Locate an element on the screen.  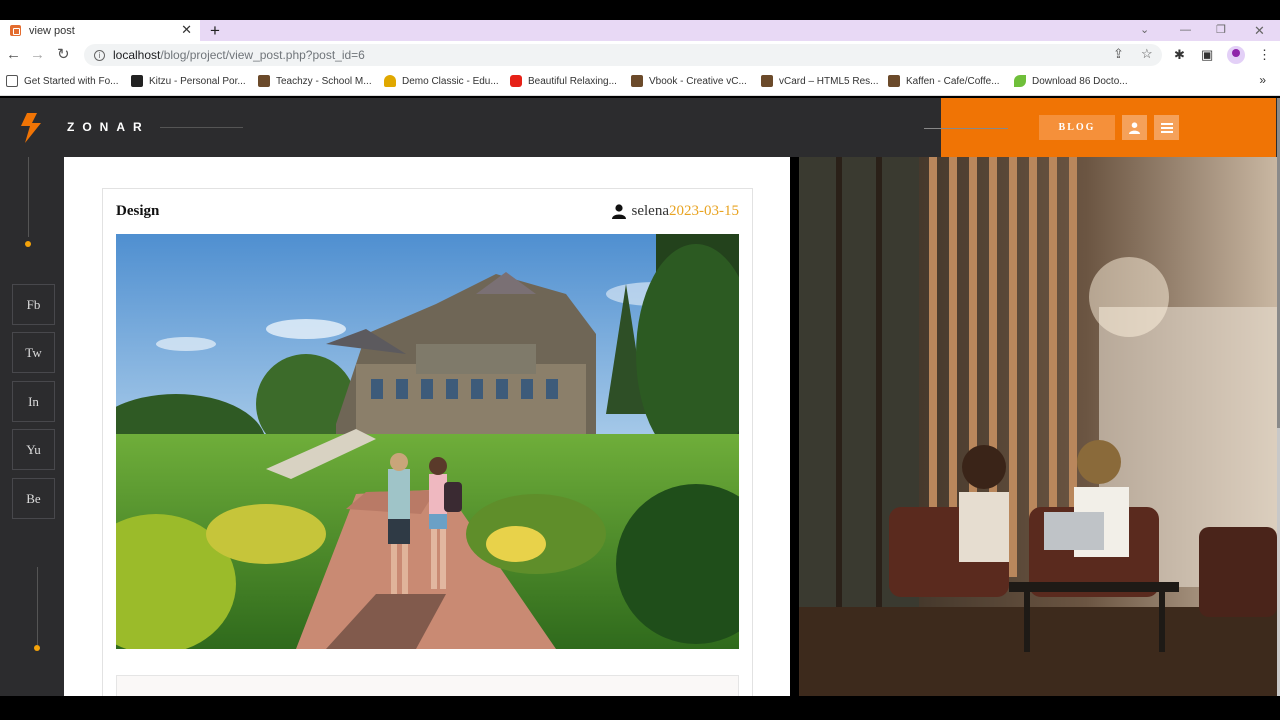
hamburger-menu-button is located at coordinates (1166, 127).